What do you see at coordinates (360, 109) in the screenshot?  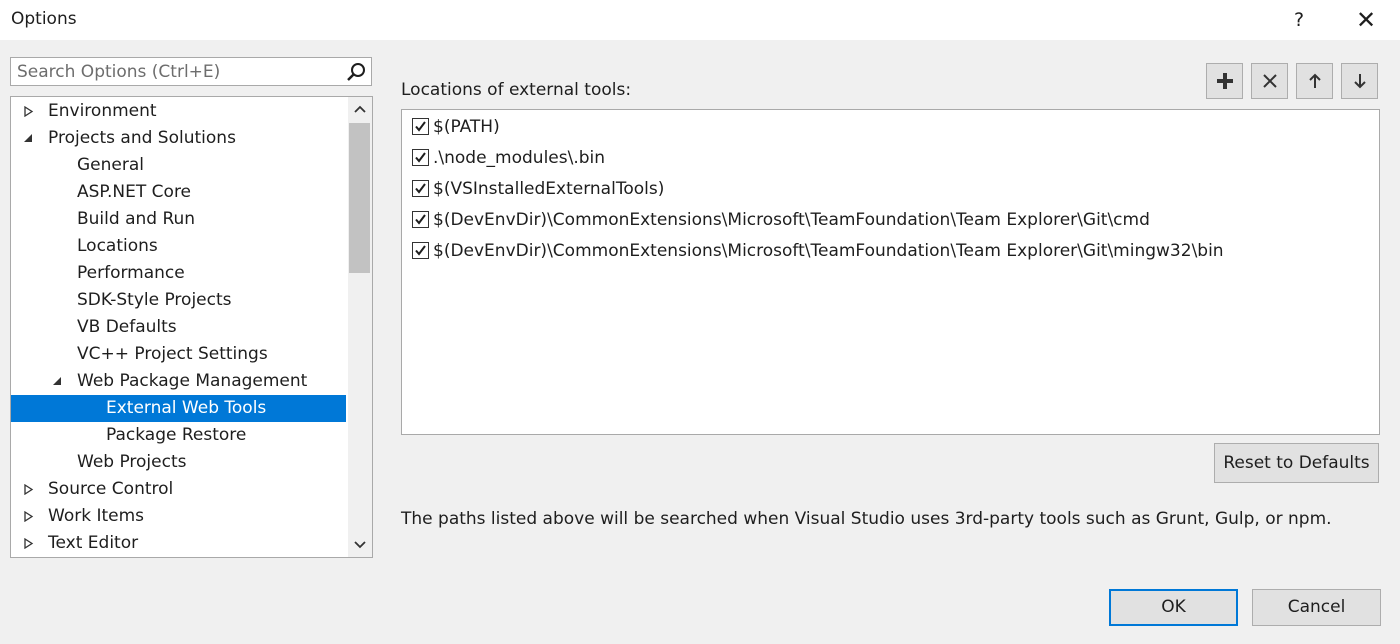 I see `scroll-up-icon` at bounding box center [360, 109].